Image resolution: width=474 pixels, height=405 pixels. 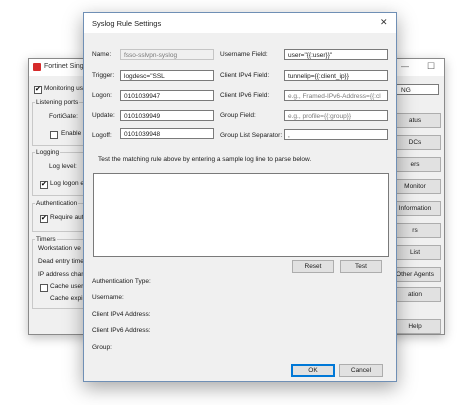 What do you see at coordinates (102, 135) in the screenshot?
I see `logoff-label: Logoff:` at bounding box center [102, 135].